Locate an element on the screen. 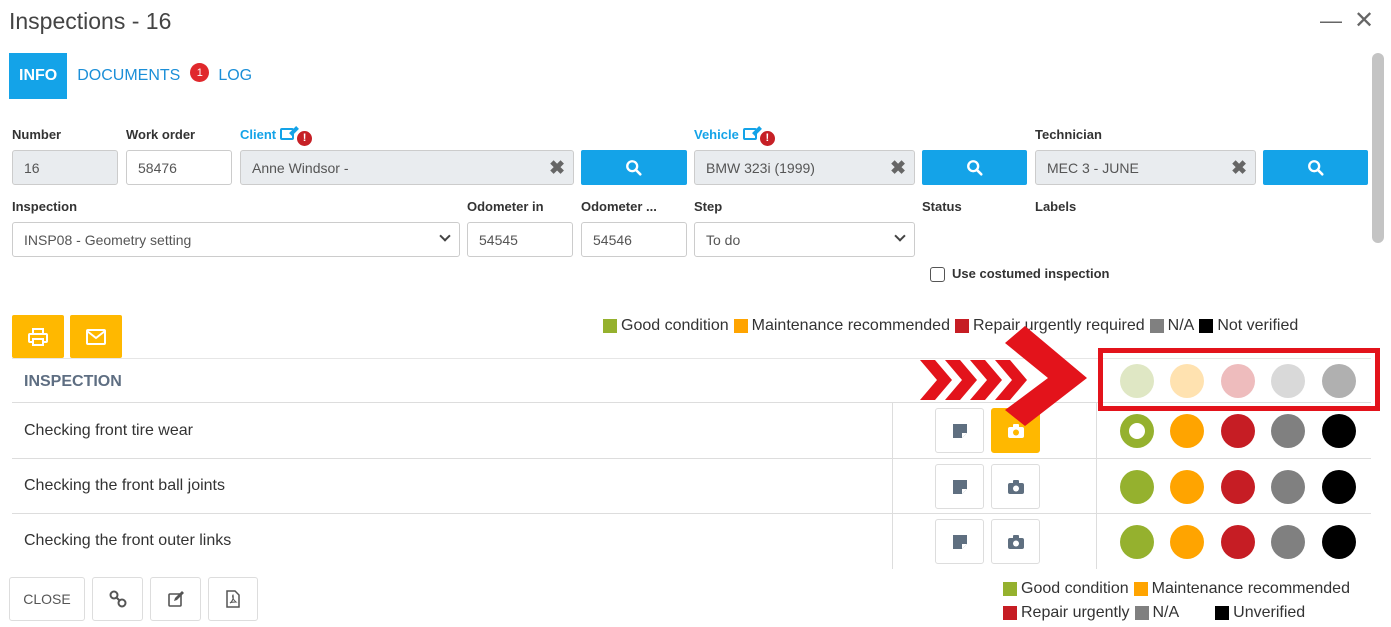  camera-icon is located at coordinates (1015, 541).